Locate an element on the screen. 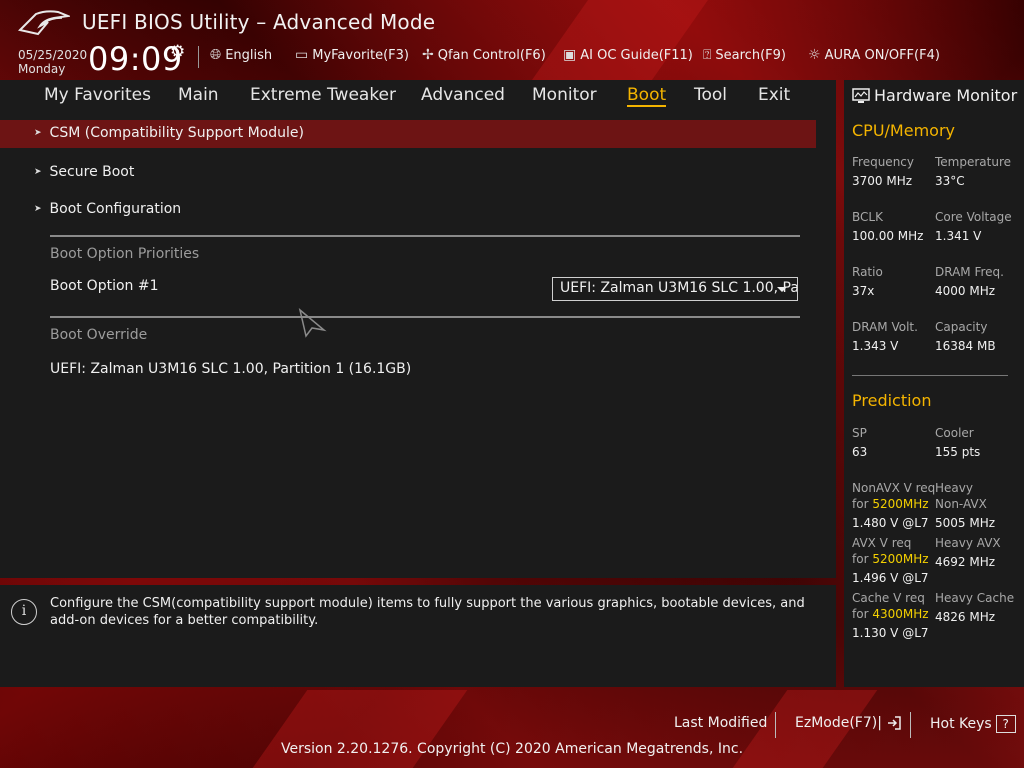 The height and width of the screenshot is (768, 1024). cpu-memory-heading: CPU/Memory is located at coordinates (903, 130).